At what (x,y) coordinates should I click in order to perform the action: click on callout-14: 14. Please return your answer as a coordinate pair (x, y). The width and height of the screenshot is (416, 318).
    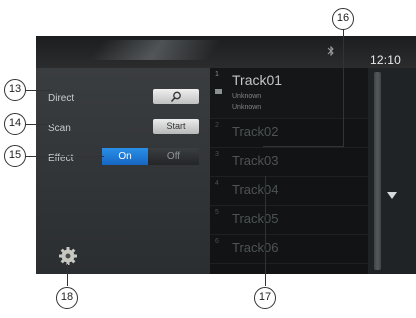
    Looking at the image, I should click on (15, 124).